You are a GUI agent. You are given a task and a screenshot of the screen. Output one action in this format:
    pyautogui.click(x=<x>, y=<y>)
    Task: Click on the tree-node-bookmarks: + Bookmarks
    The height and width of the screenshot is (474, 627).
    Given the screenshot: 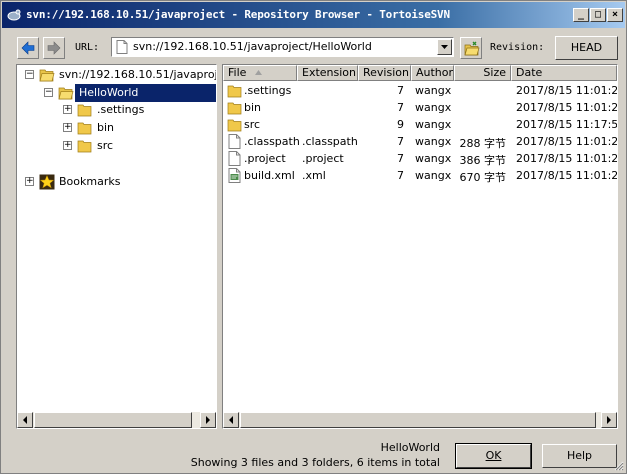 What is the action you would take?
    pyautogui.click(x=116, y=182)
    